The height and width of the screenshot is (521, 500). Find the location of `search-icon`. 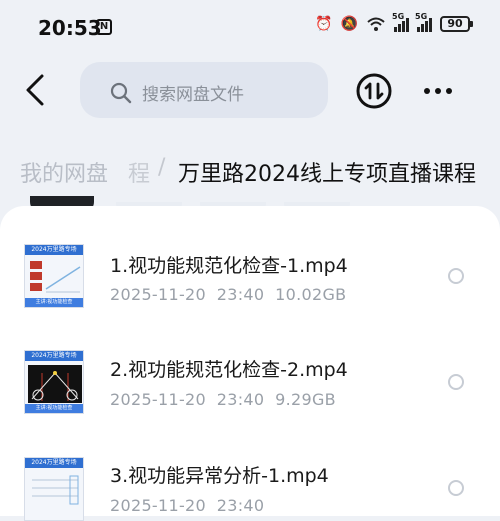

search-icon is located at coordinates (121, 93).